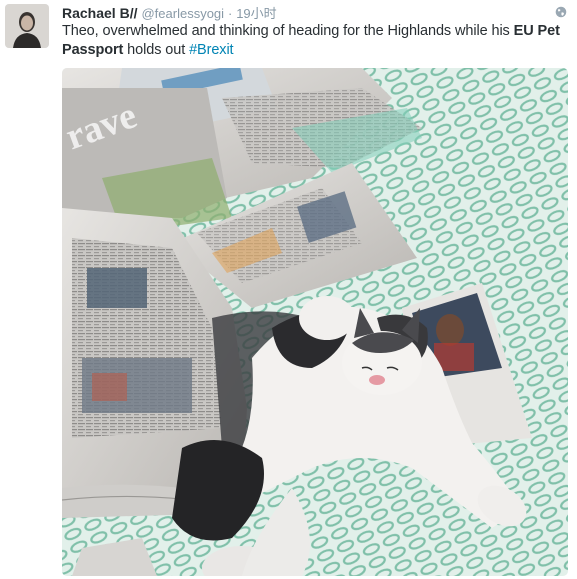 The width and height of the screenshot is (577, 579). Describe the element at coordinates (306, 13) in the screenshot. I see `tweet-header: Rachael B// @fearlessyogi · 19小时` at that location.